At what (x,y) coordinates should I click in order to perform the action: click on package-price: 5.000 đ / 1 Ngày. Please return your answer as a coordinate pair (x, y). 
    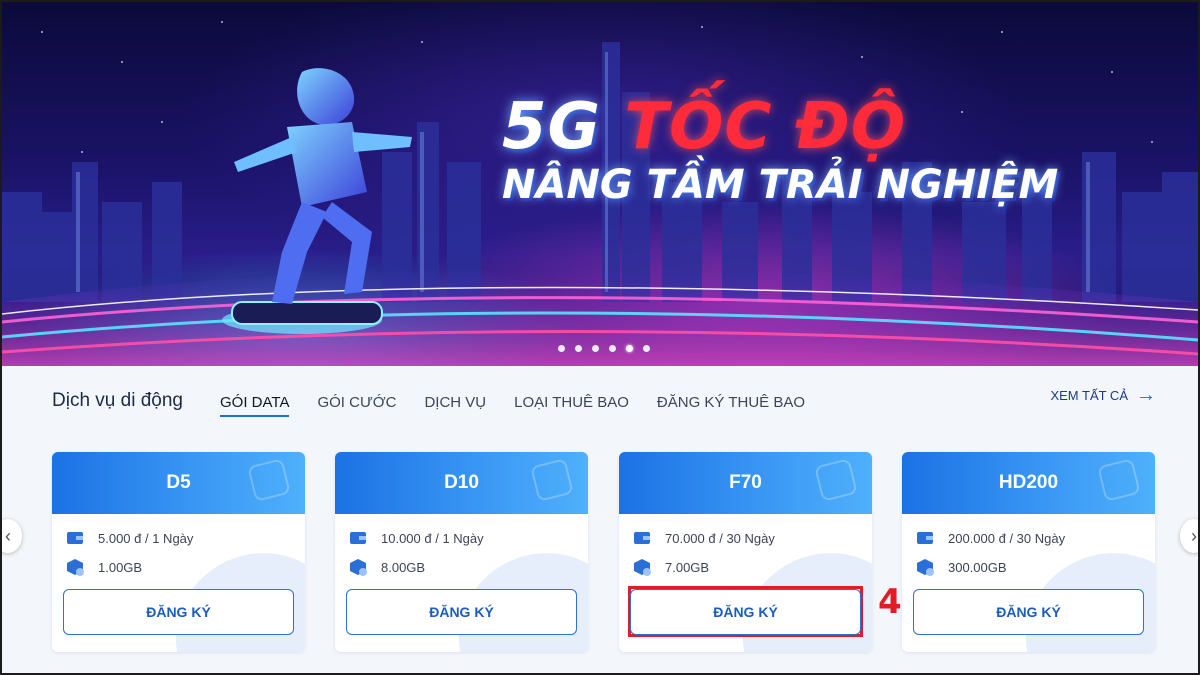
    Looking at the image, I should click on (146, 538).